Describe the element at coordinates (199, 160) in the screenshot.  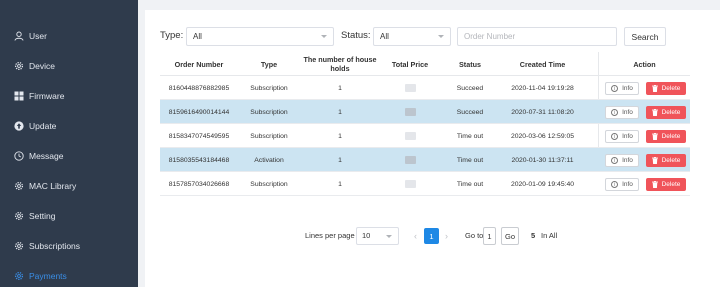
I see `cell-order-number: 8158035543184468` at that location.